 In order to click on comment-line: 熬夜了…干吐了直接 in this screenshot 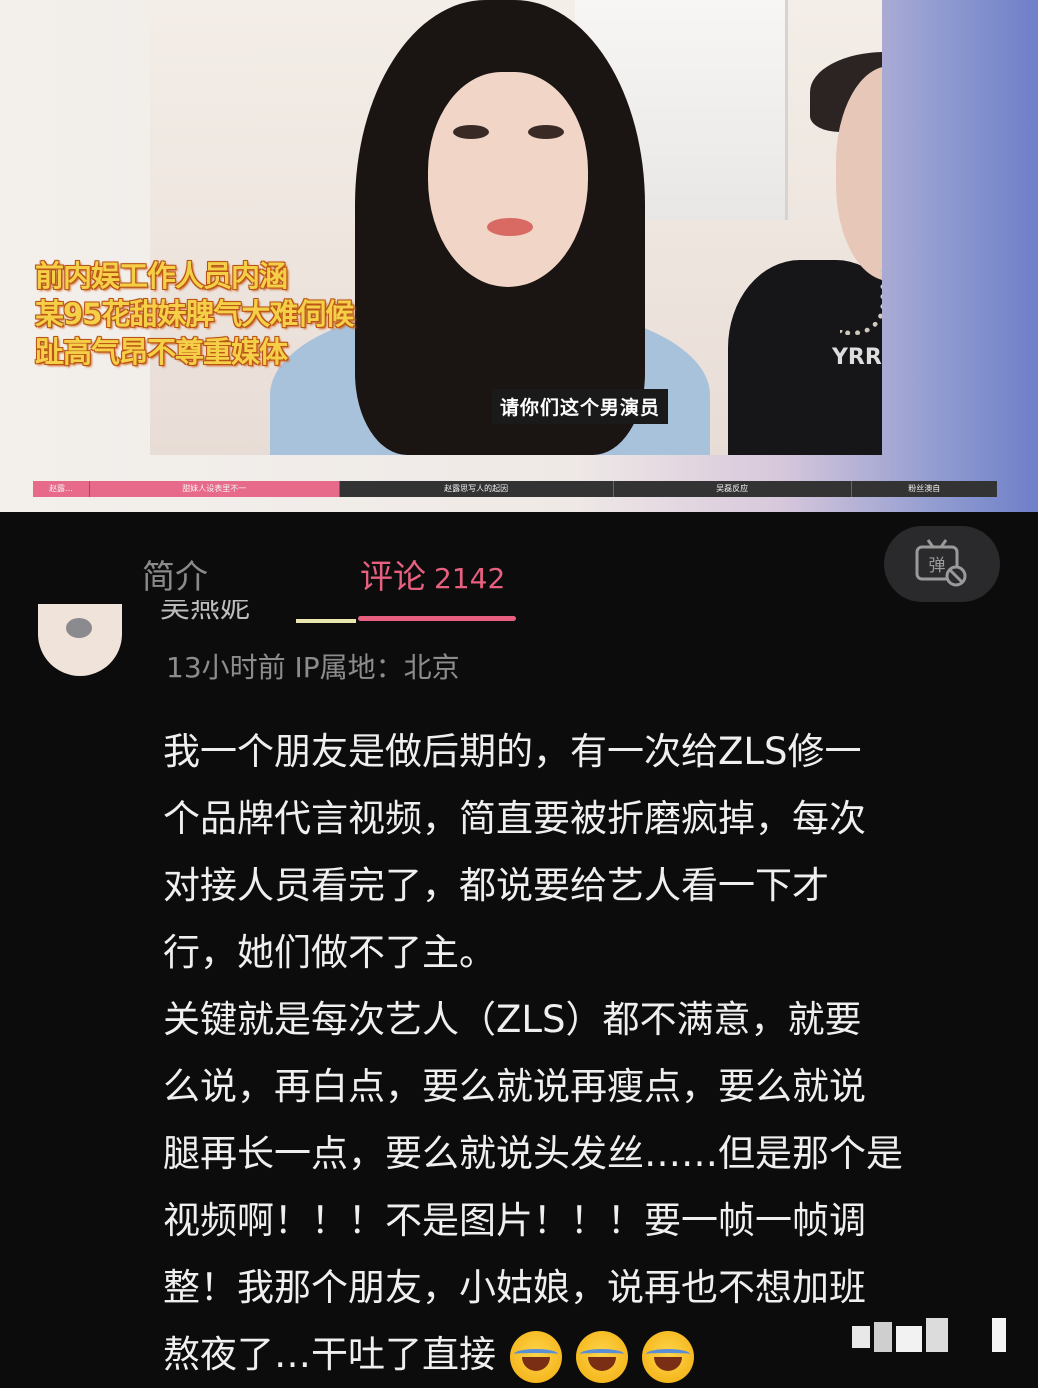, I will do `click(329, 1354)`.